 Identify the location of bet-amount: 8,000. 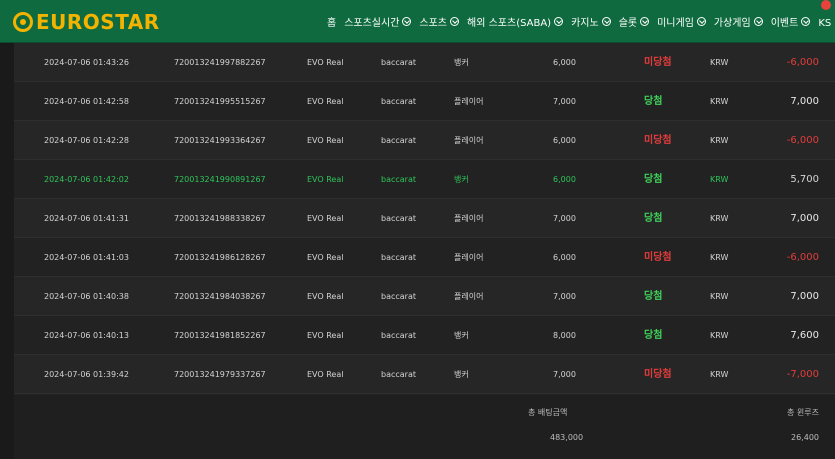
(564, 335).